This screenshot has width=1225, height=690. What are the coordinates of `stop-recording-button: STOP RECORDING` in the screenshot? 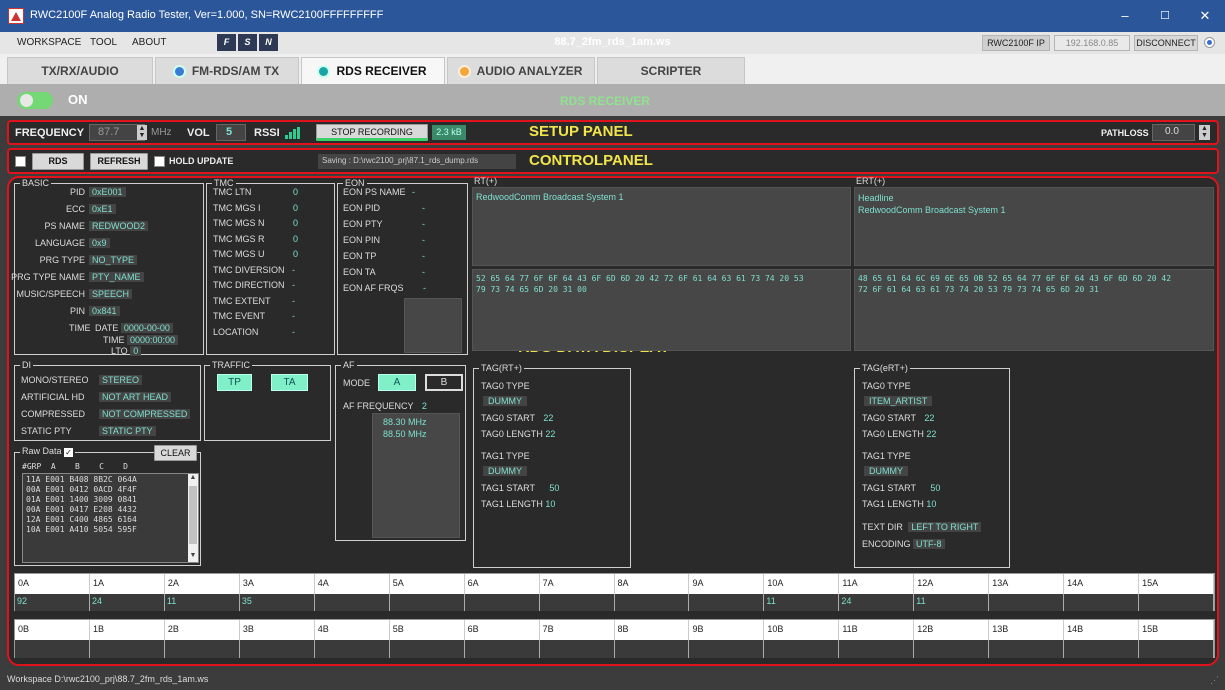 It's located at (372, 132).